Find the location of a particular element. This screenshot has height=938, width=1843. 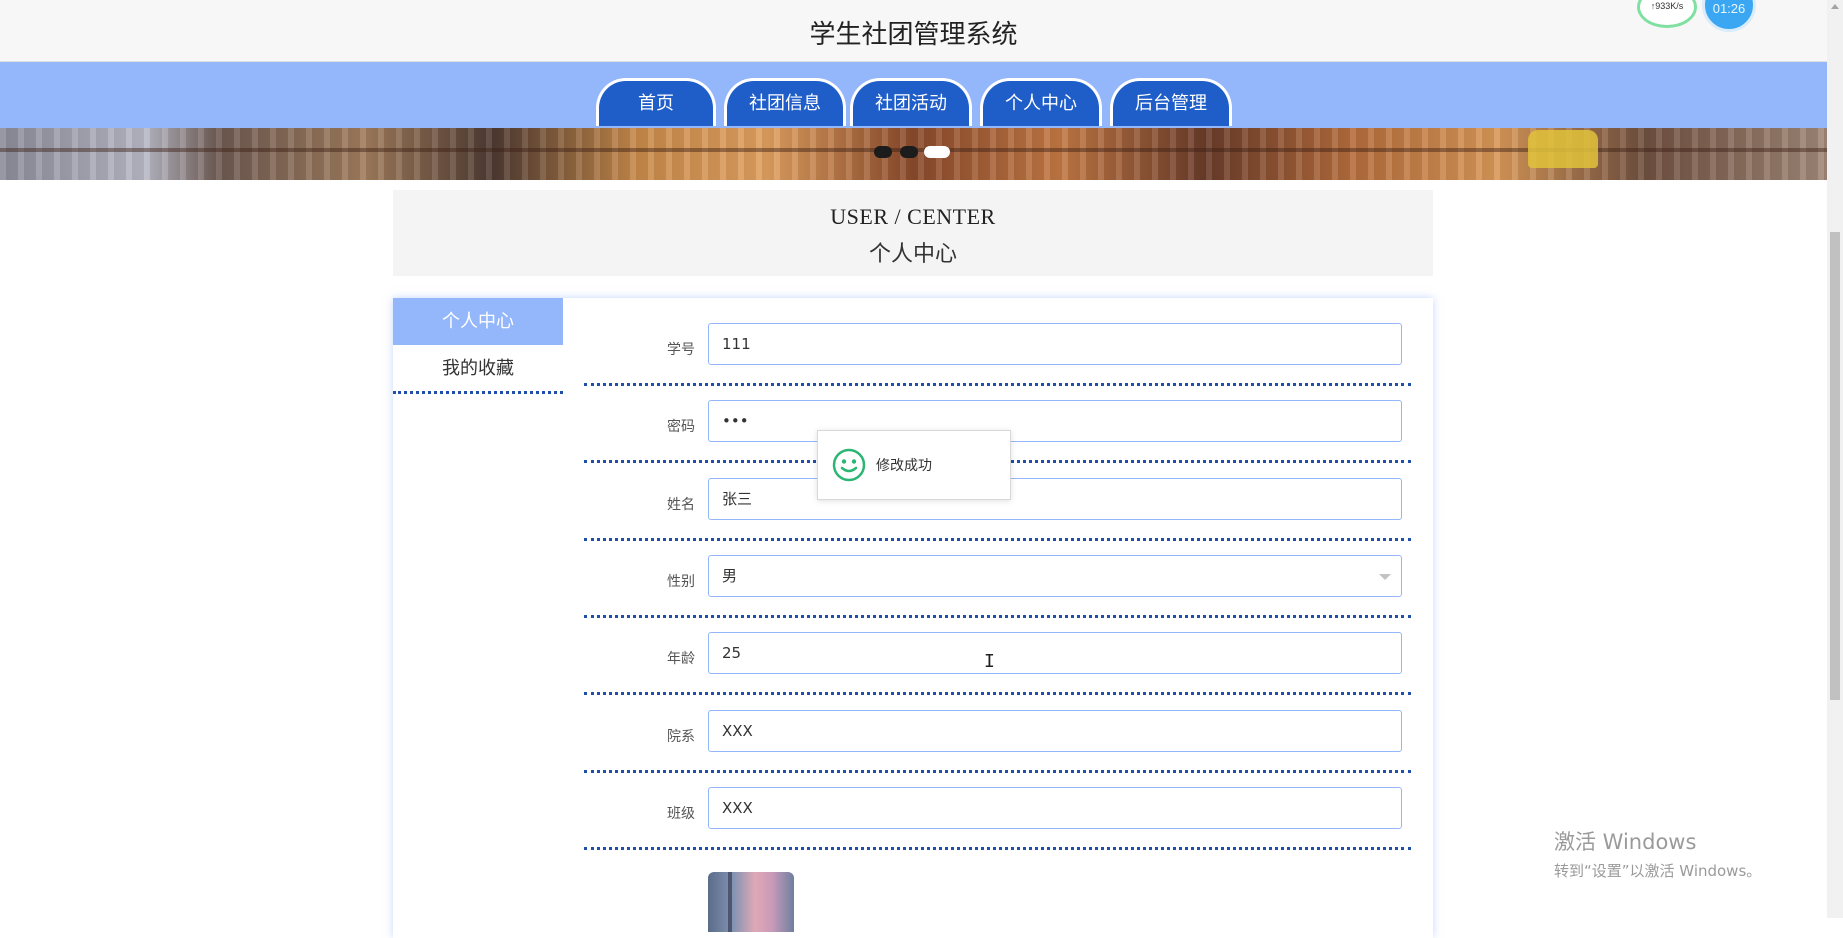

student-id-input: 111 is located at coordinates (1055, 344).